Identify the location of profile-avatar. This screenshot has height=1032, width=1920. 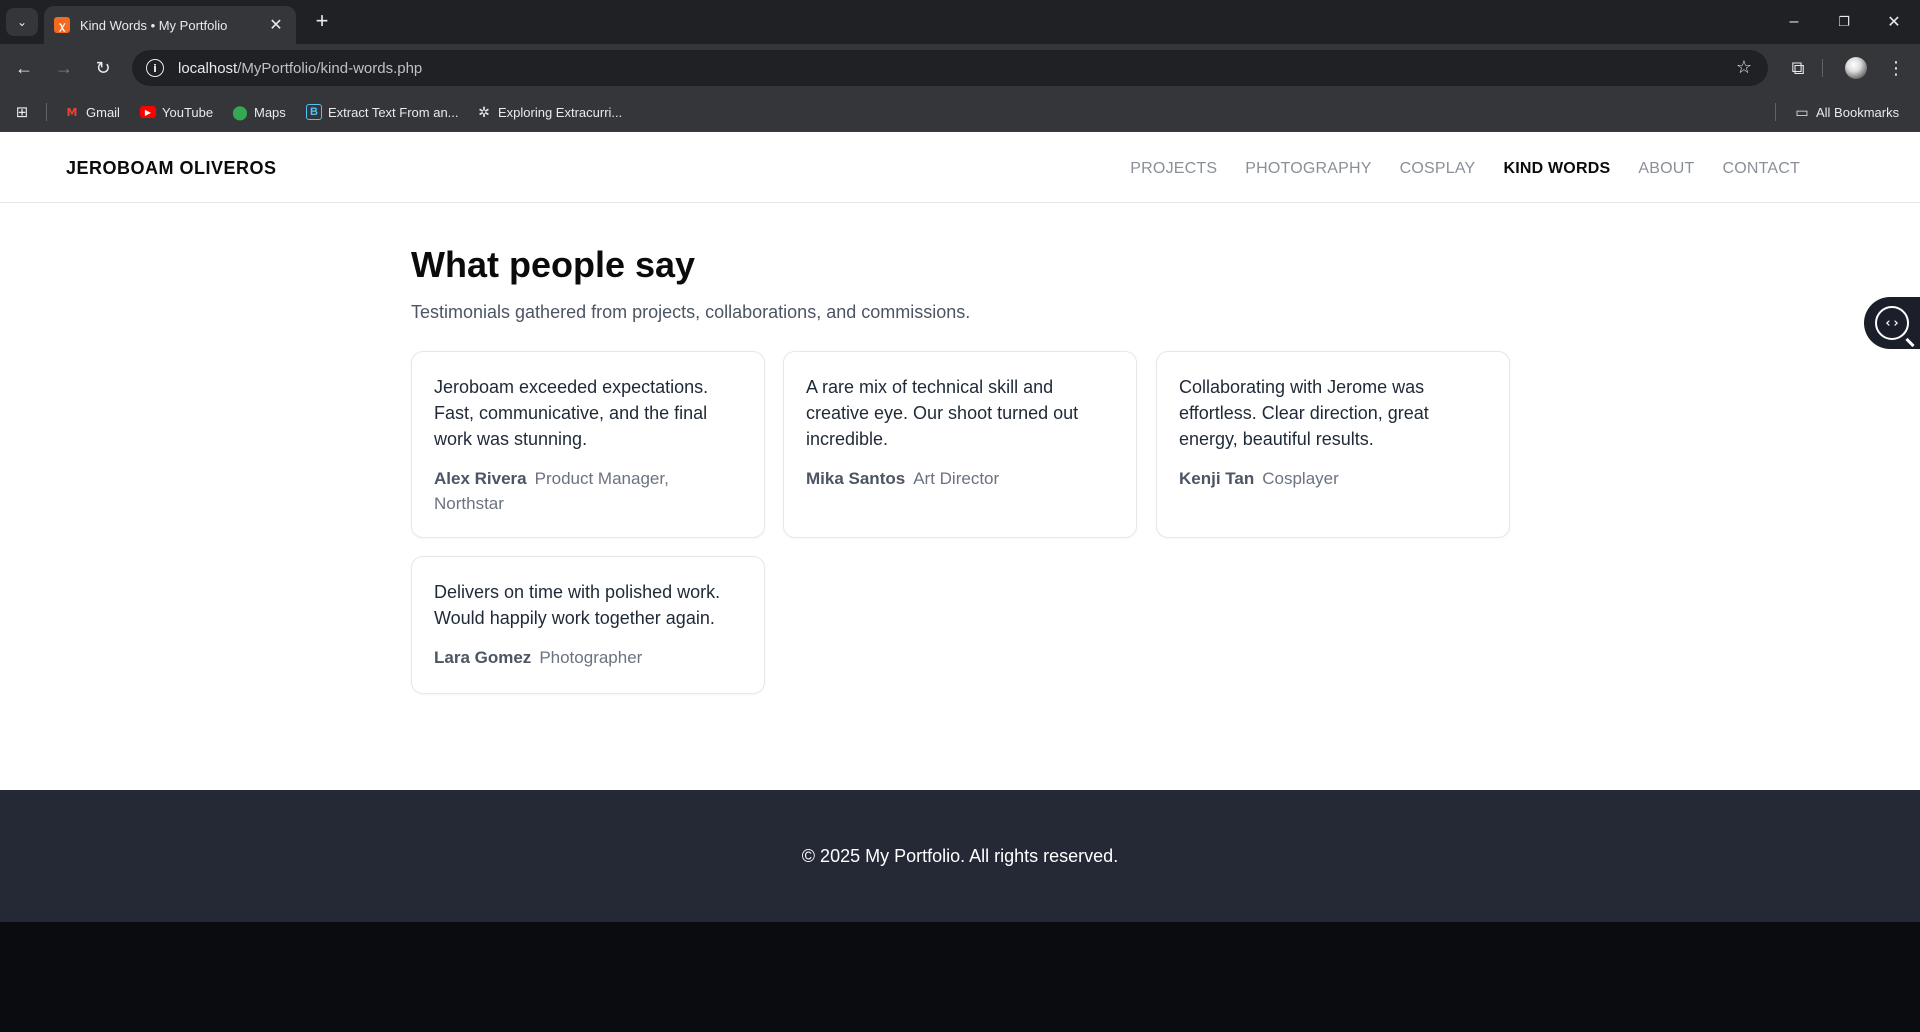
(1856, 68).